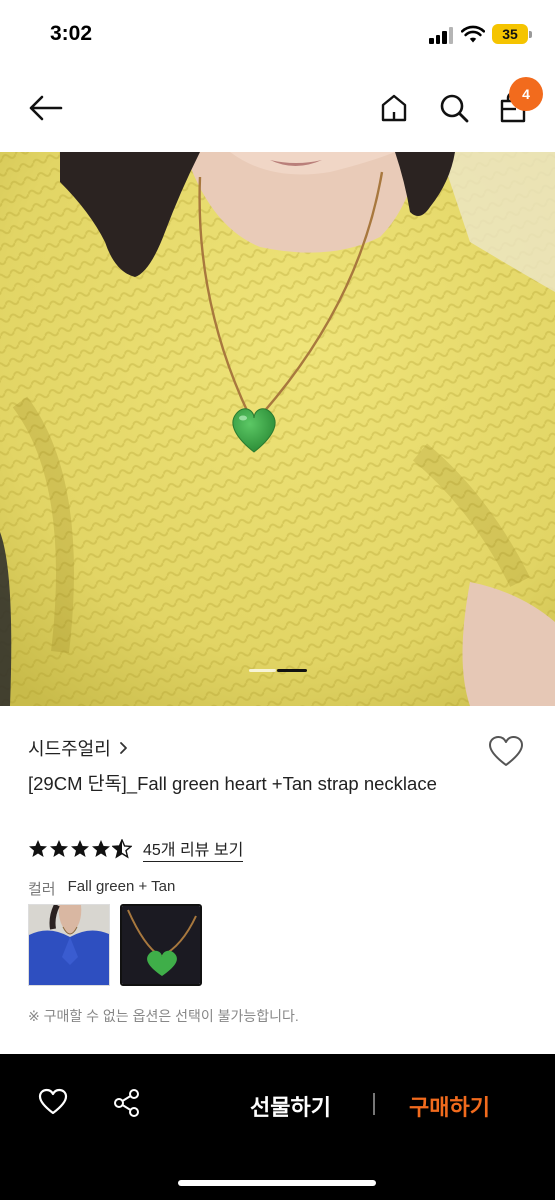 This screenshot has width=555, height=1200. I want to click on signal-icon, so click(442, 35).